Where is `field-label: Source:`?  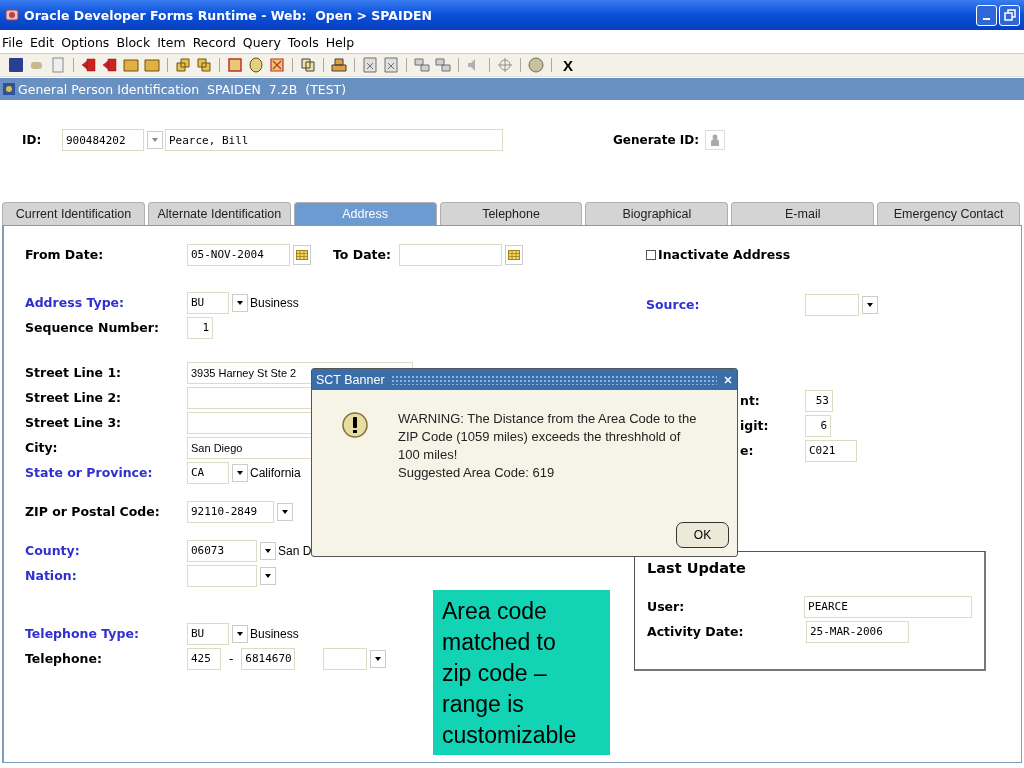 field-label: Source: is located at coordinates (673, 304).